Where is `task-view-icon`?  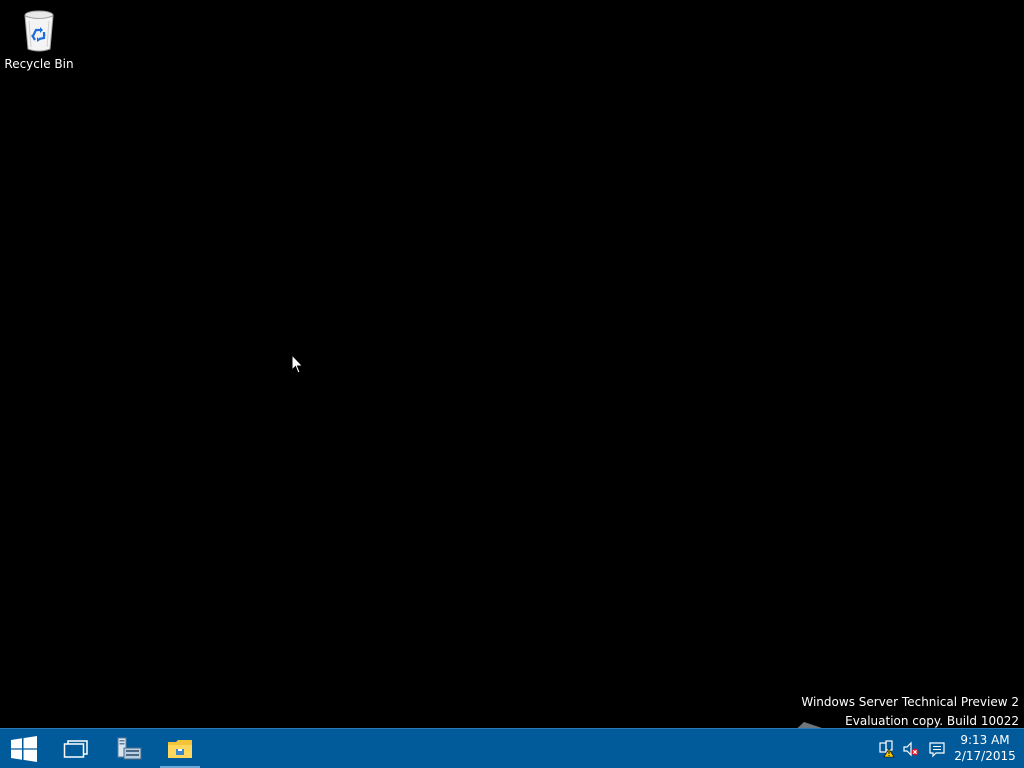
task-view-icon is located at coordinates (75, 748).